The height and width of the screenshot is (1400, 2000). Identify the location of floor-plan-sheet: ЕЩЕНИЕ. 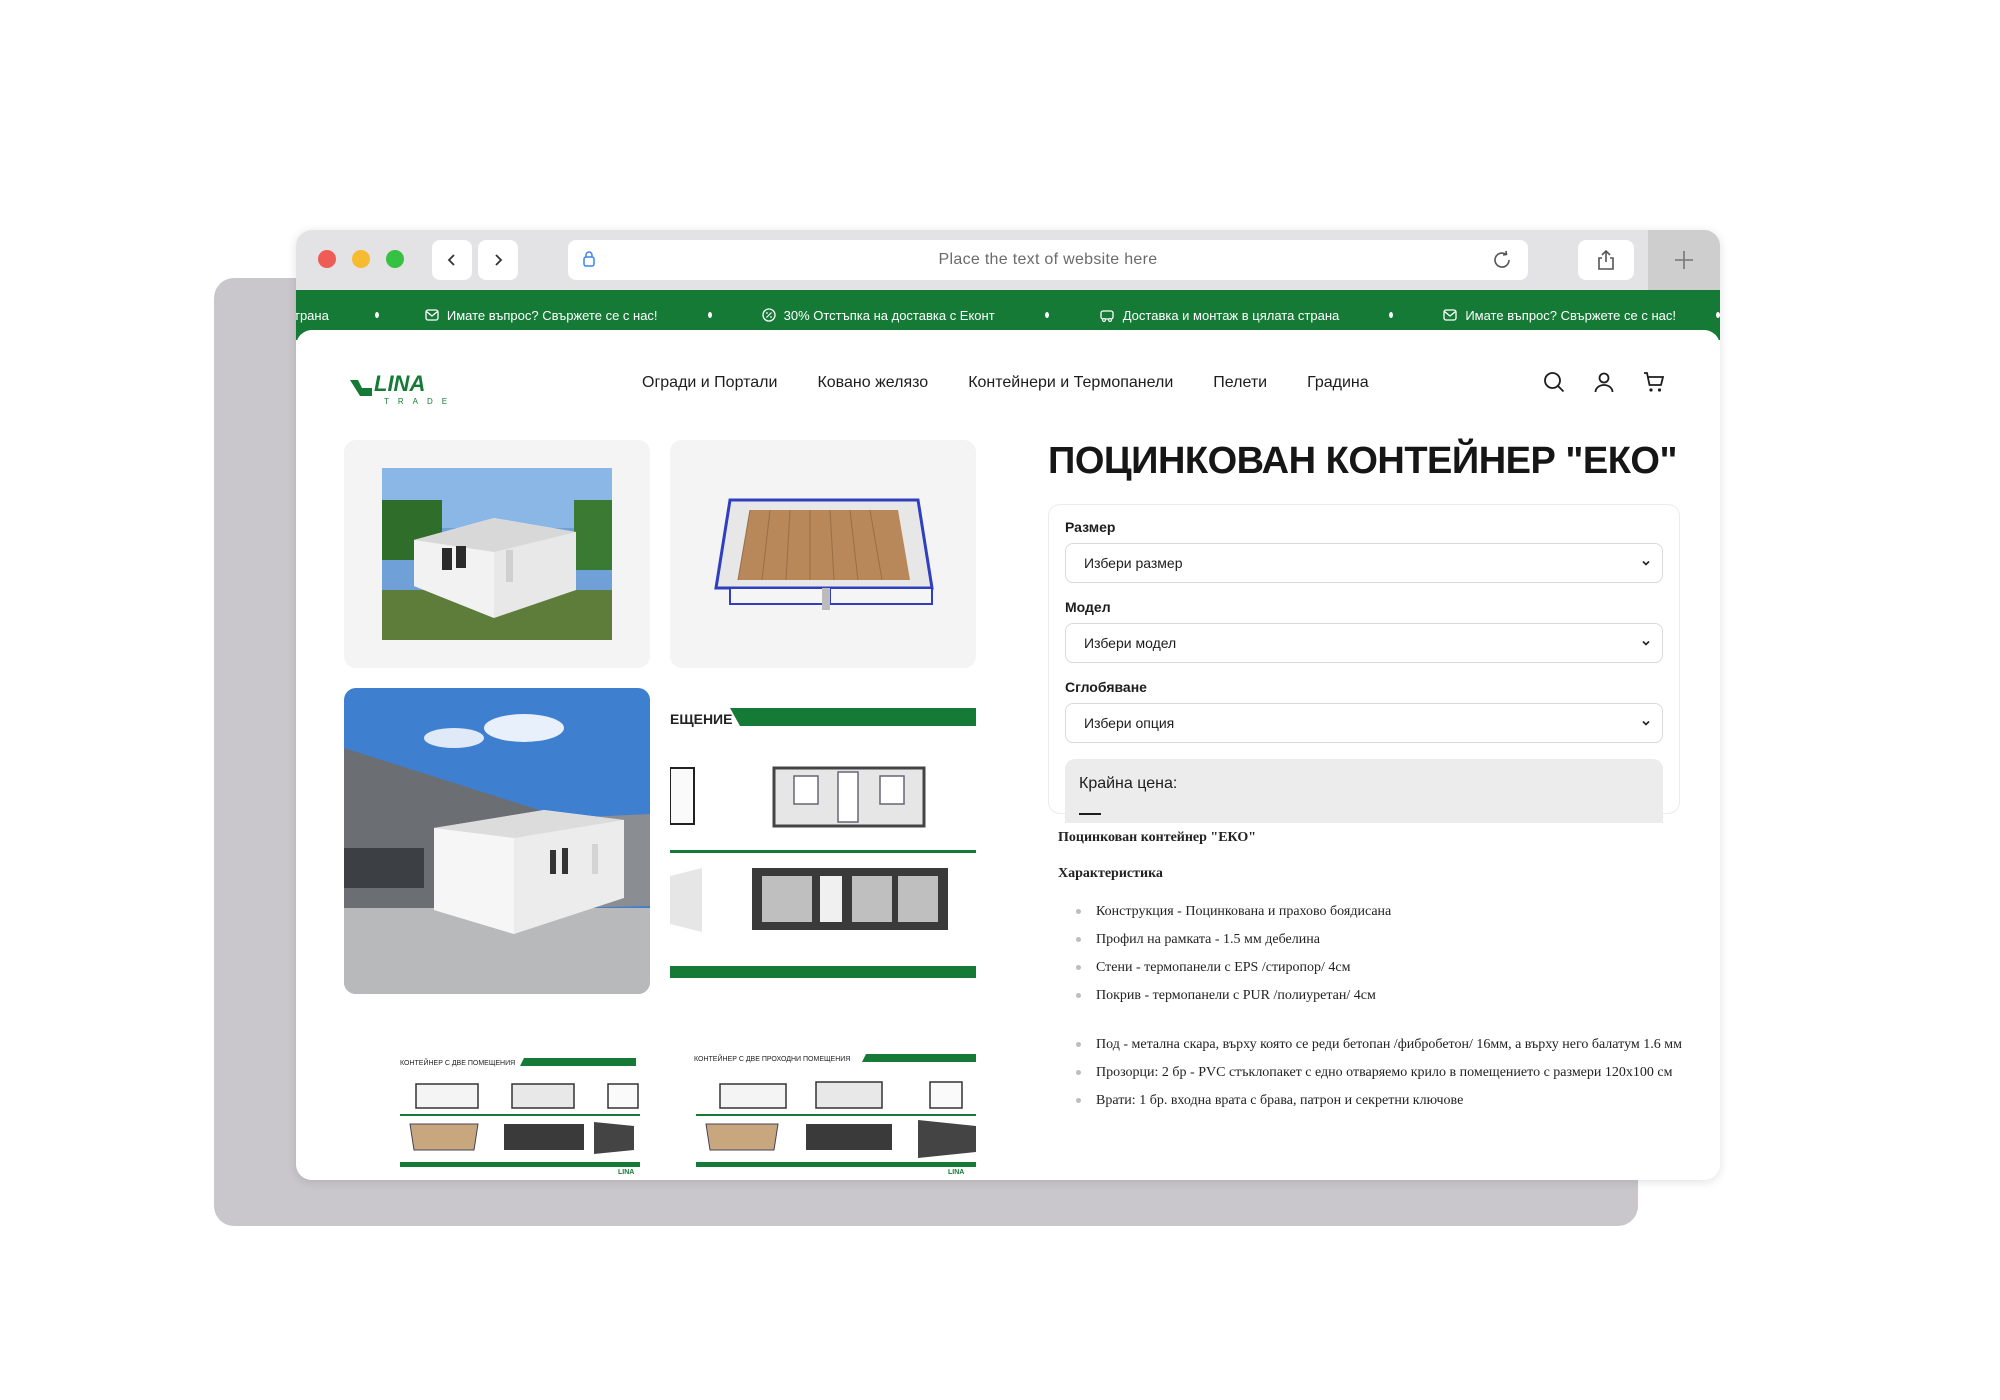
(823, 843).